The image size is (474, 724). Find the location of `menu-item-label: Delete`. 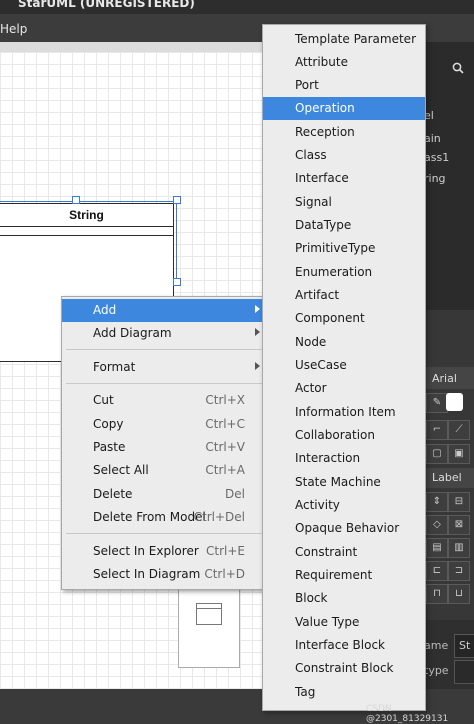

menu-item-label: Delete is located at coordinates (113, 494).